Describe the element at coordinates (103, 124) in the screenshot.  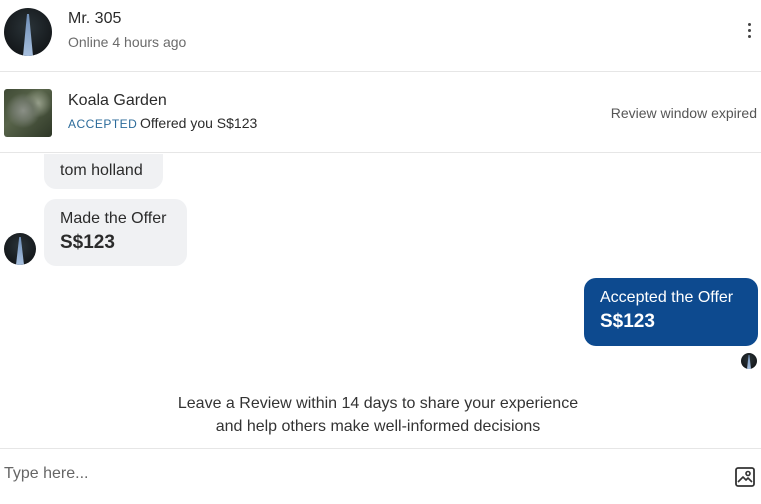
I see `status-badge: ACCEPTED` at that location.